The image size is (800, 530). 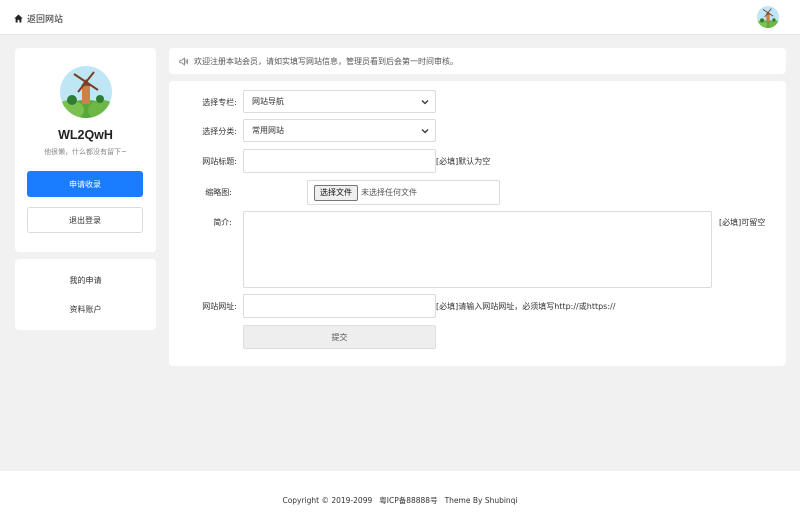 I want to click on site-title-label: 网站标题:, so click(x=219, y=161).